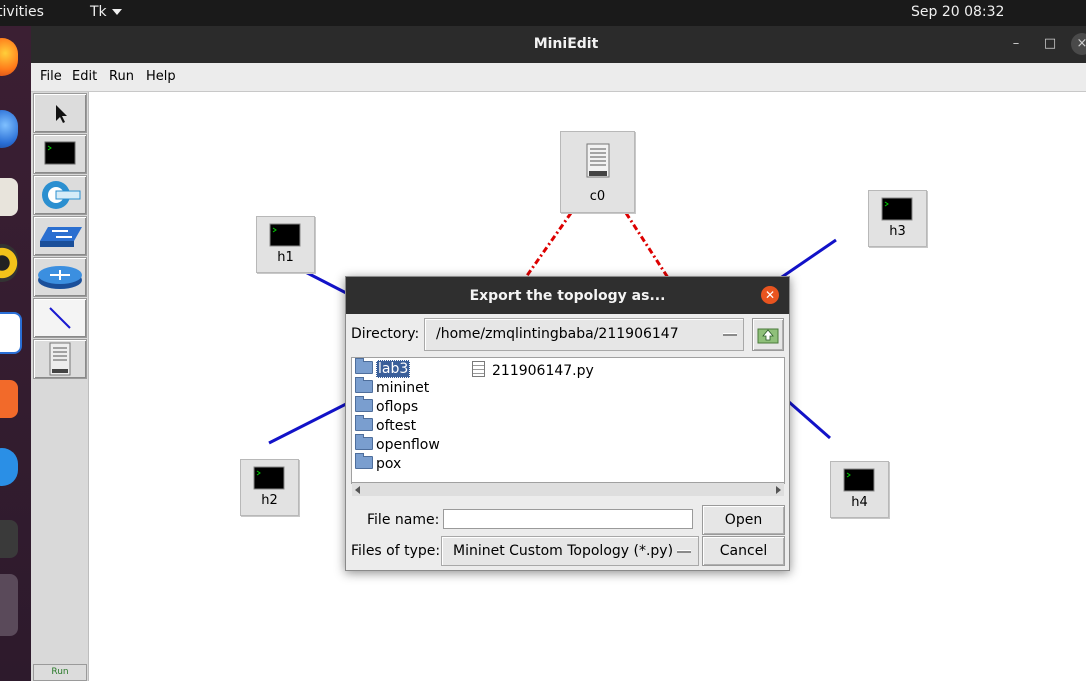 This screenshot has height=681, width=1086. What do you see at coordinates (60, 672) in the screenshot?
I see `run-button: Run` at bounding box center [60, 672].